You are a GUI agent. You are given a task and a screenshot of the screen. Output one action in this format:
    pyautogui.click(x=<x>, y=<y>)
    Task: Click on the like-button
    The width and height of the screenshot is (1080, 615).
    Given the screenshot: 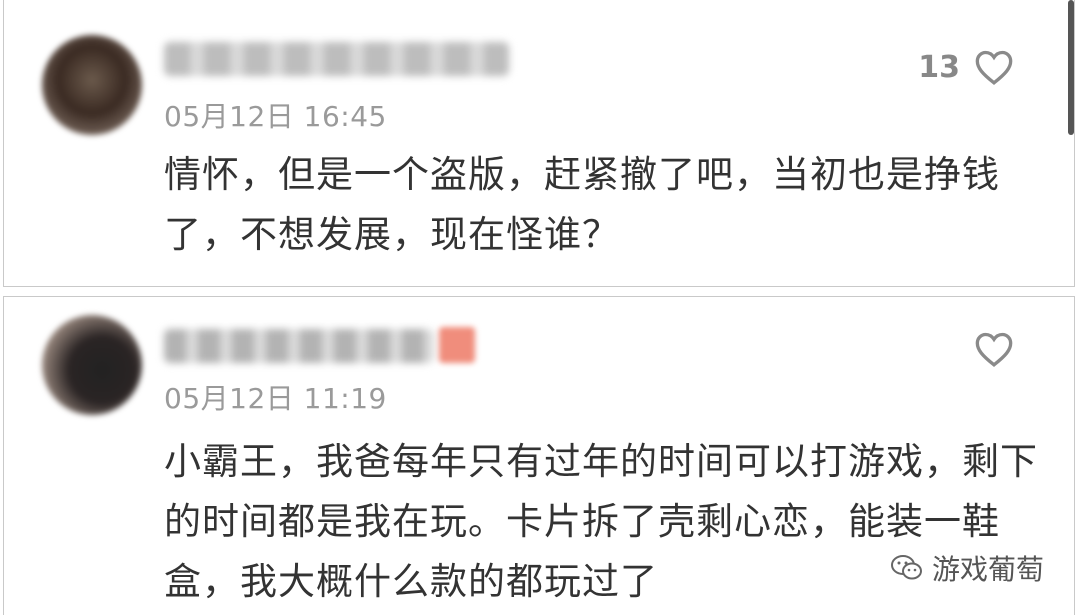 What is the action you would take?
    pyautogui.click(x=987, y=349)
    